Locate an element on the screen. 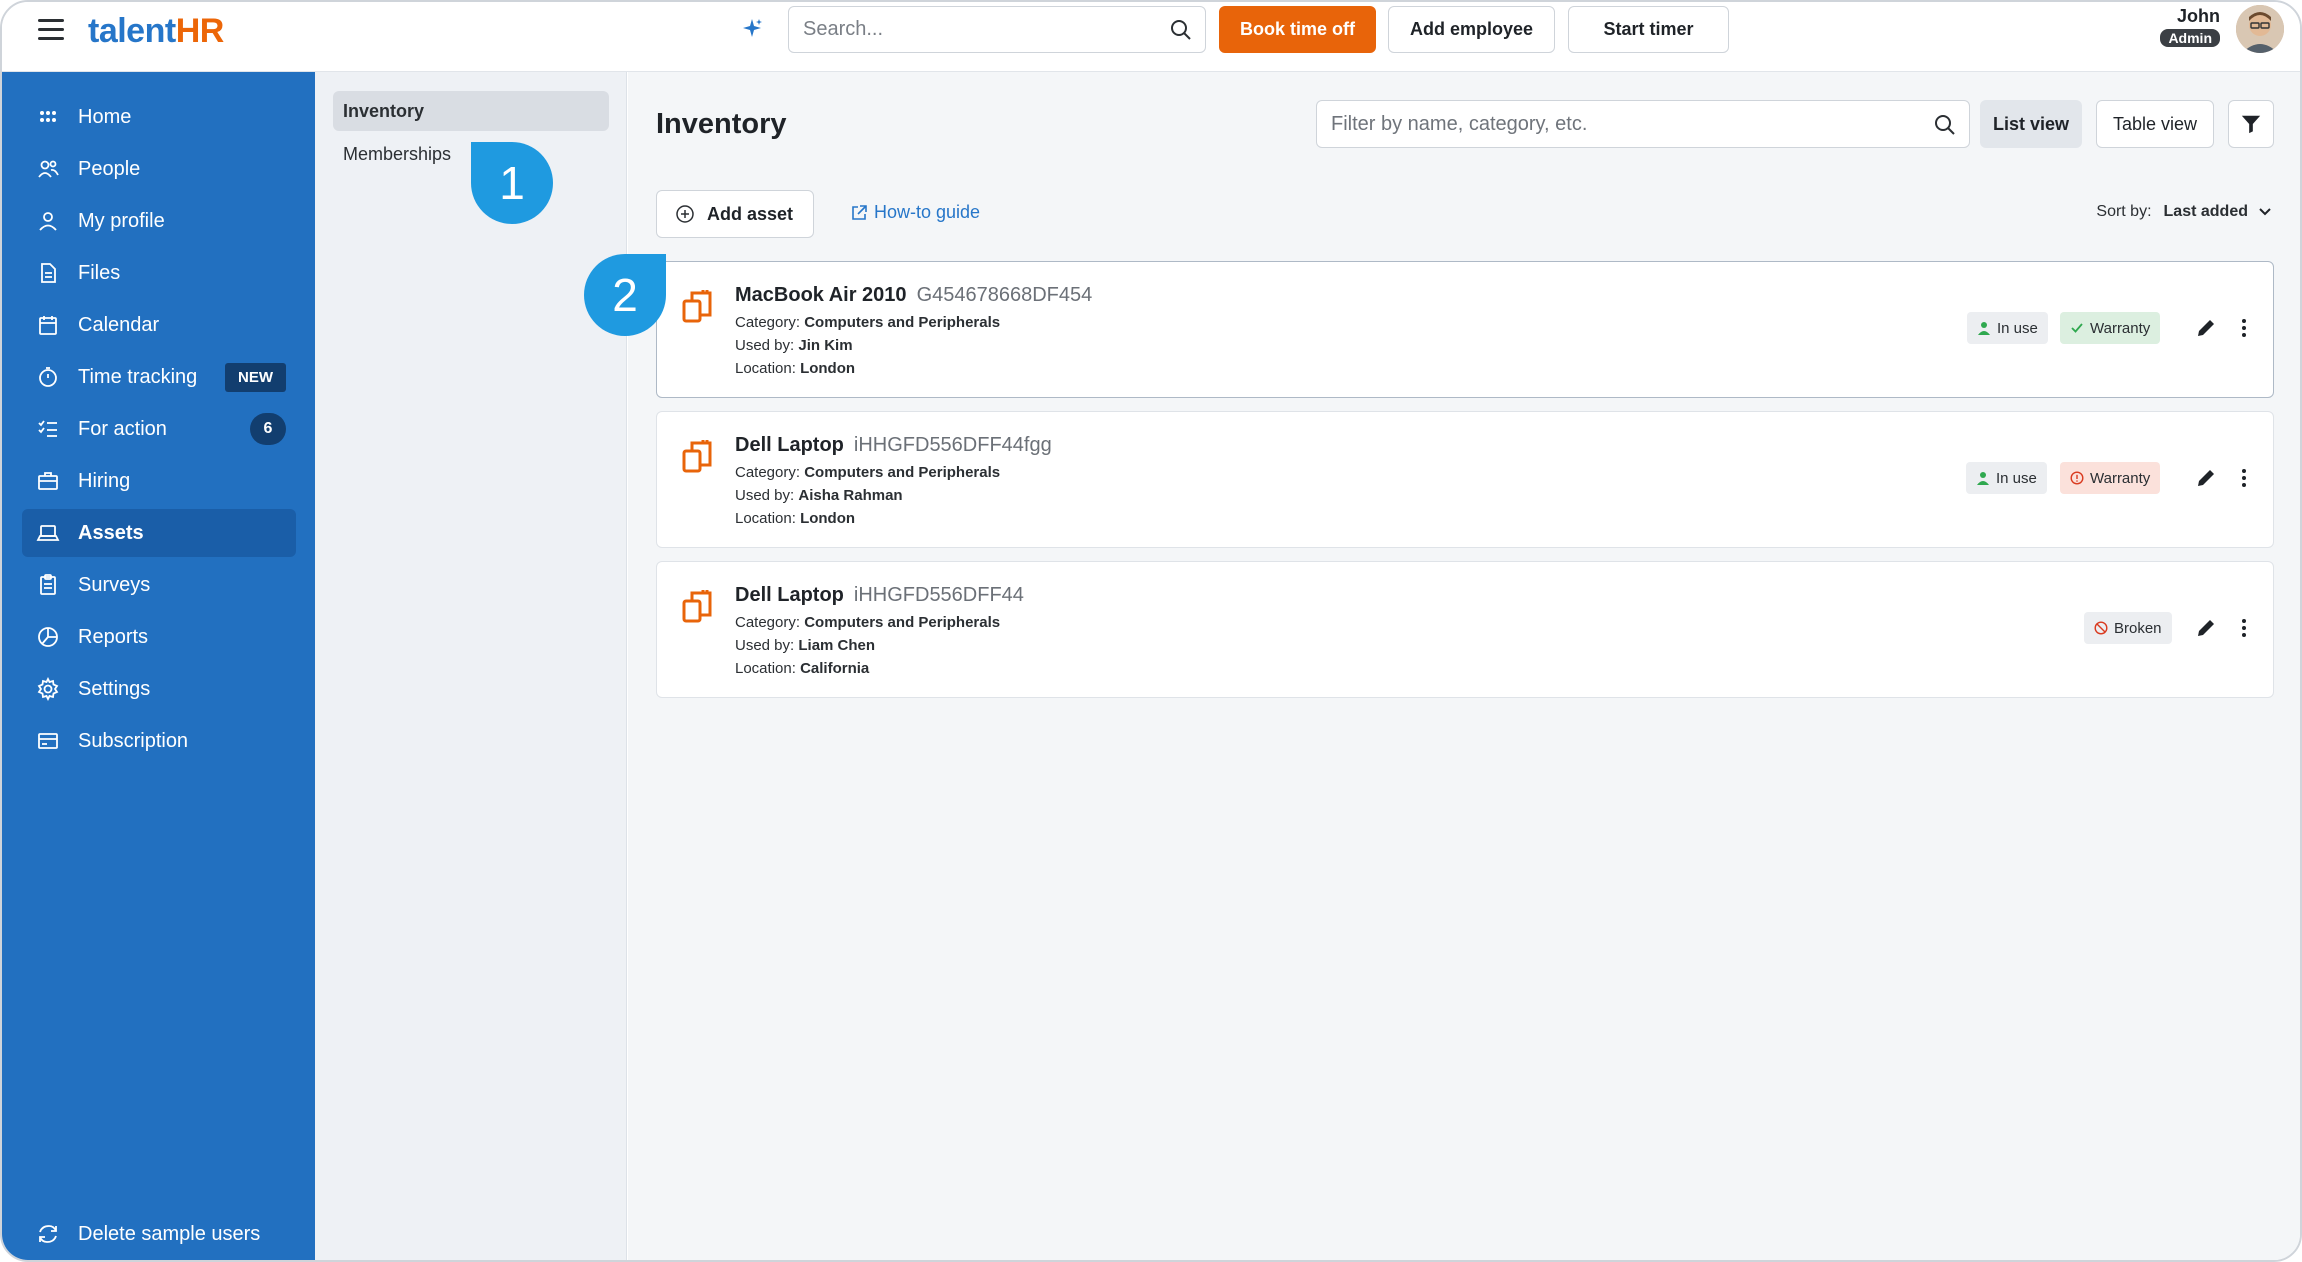 The height and width of the screenshot is (1262, 2302). sidebar-item-assets: Assets is located at coordinates (159, 533).